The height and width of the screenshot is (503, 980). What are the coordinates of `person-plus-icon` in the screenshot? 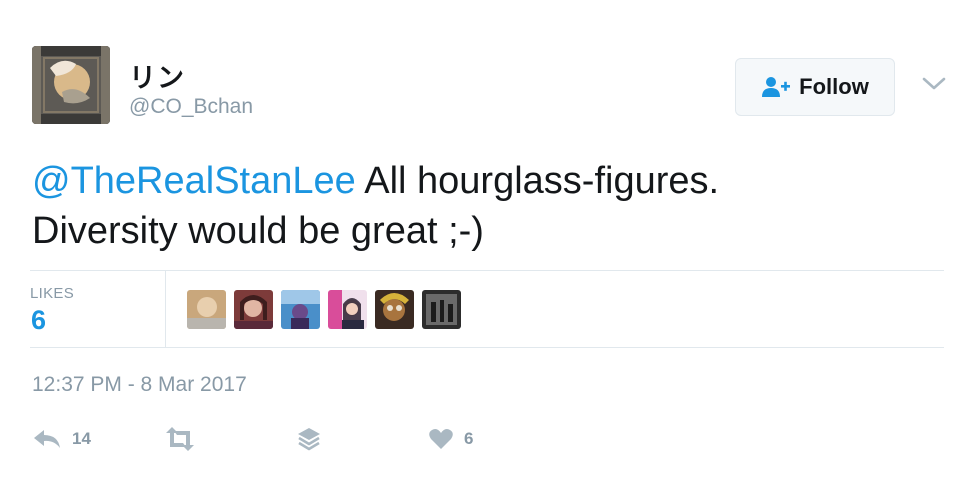 It's located at (776, 87).